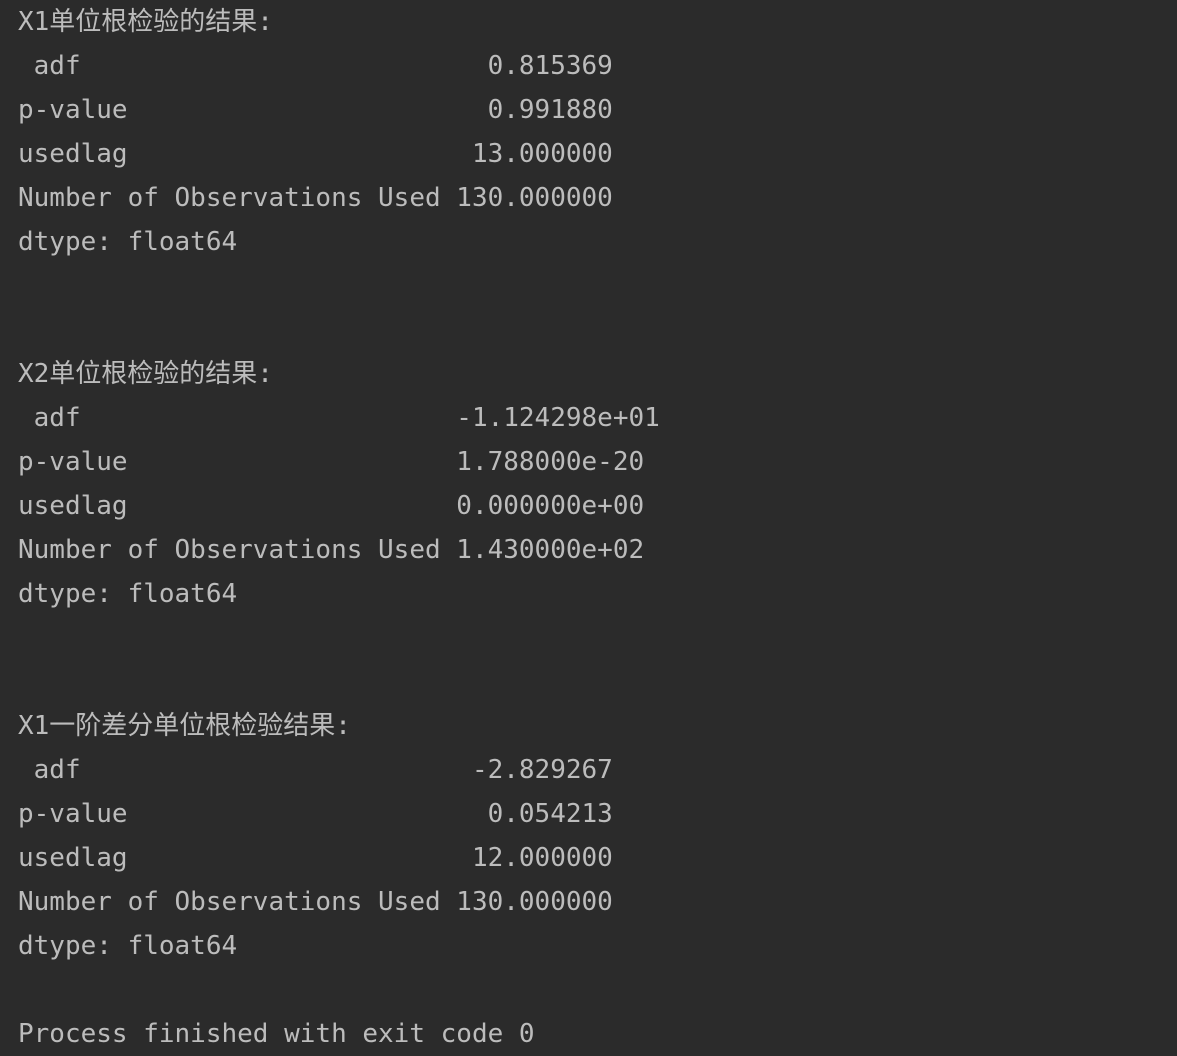 Image resolution: width=1177 pixels, height=1056 pixels. Describe the element at coordinates (339, 418) in the screenshot. I see `series-row-adf: adf -1.124298e+01` at that location.